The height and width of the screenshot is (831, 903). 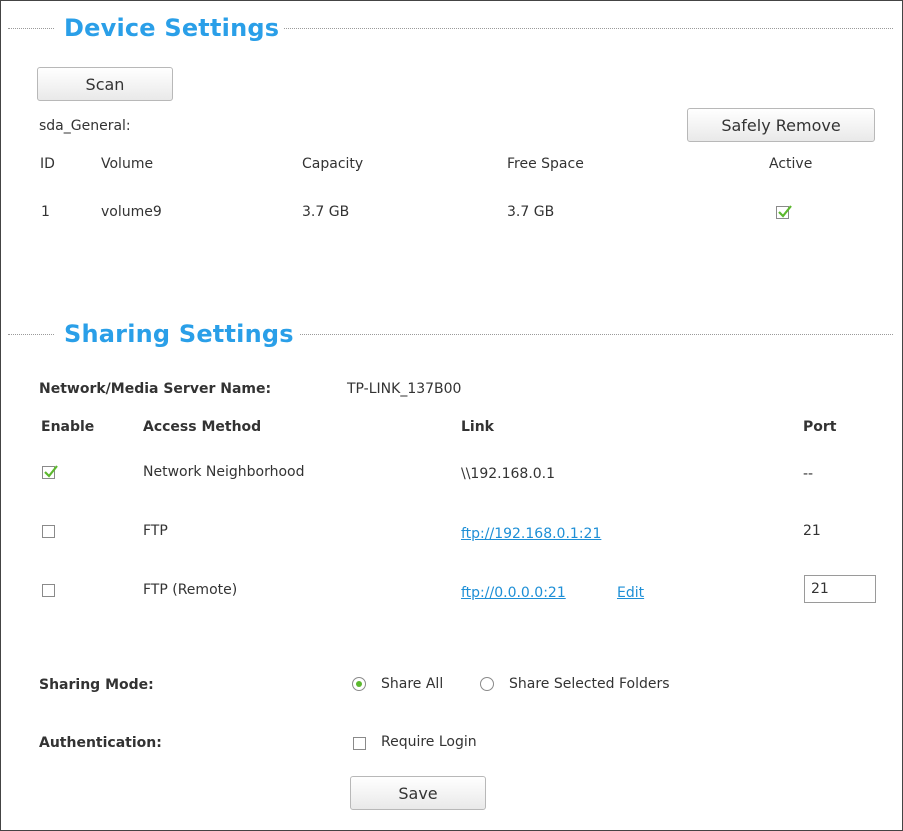 What do you see at coordinates (820, 427) in the screenshot?
I see `column-header-port: Port` at bounding box center [820, 427].